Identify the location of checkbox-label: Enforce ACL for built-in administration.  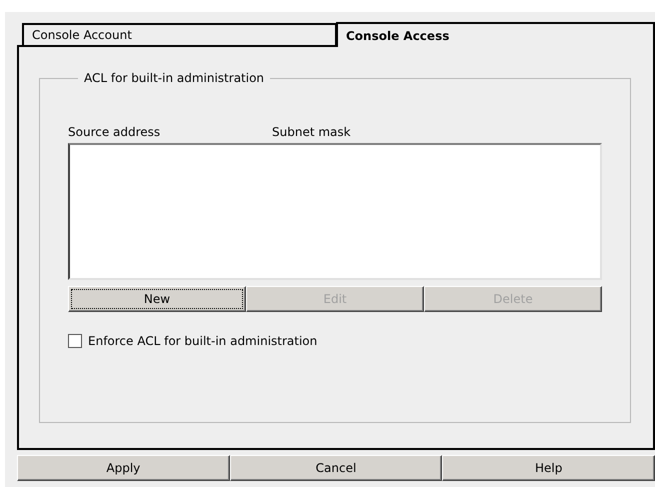
(203, 341).